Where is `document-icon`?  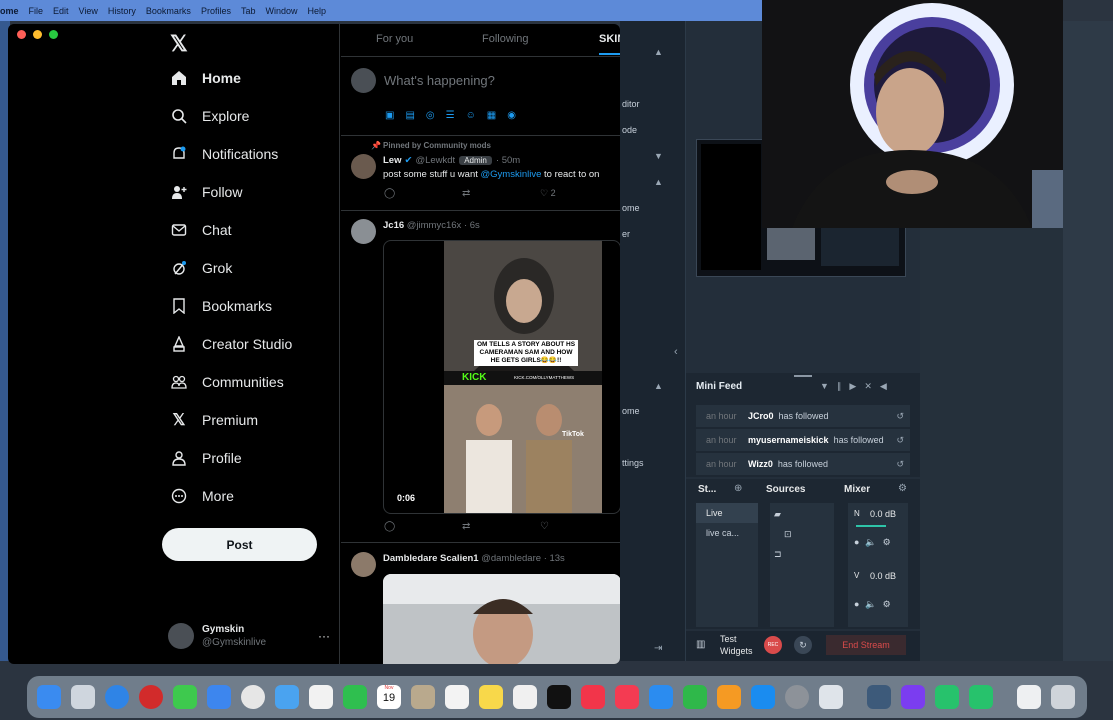 document-icon is located at coordinates (1029, 697).